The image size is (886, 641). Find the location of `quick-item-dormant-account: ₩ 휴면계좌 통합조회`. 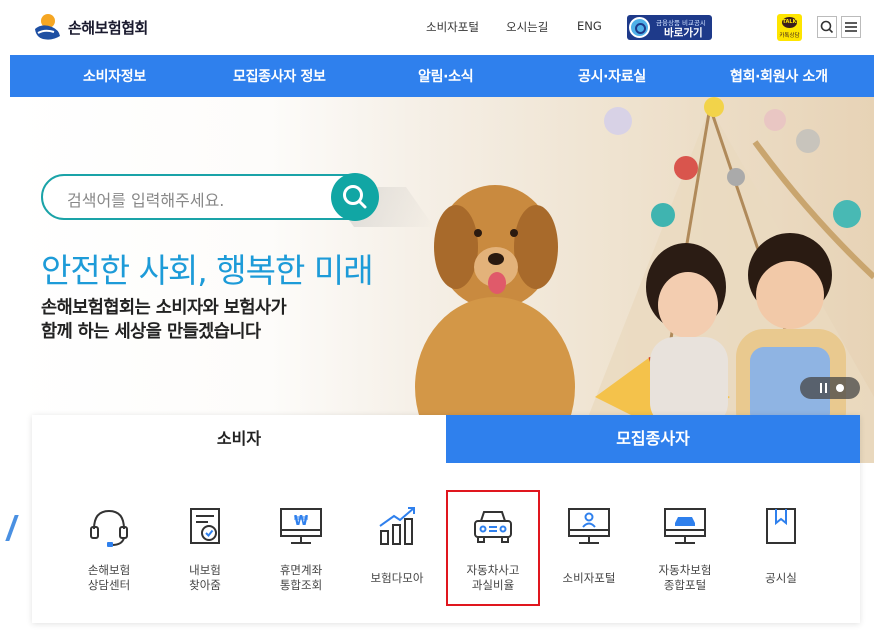

quick-item-dormant-account: ₩ 휴면계좌 통합조회 is located at coordinates (301, 547).